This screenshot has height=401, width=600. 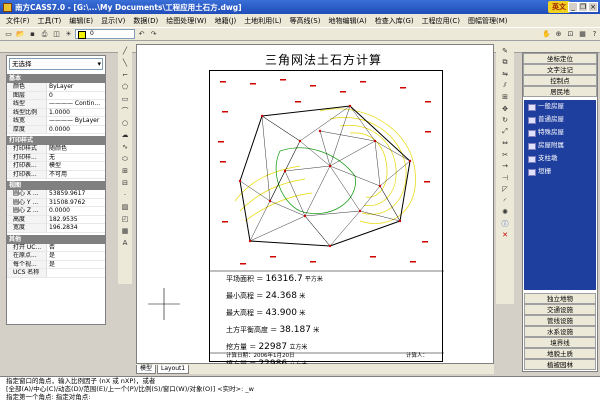 I want to click on menu-item: 数据(D), so click(x=145, y=21).